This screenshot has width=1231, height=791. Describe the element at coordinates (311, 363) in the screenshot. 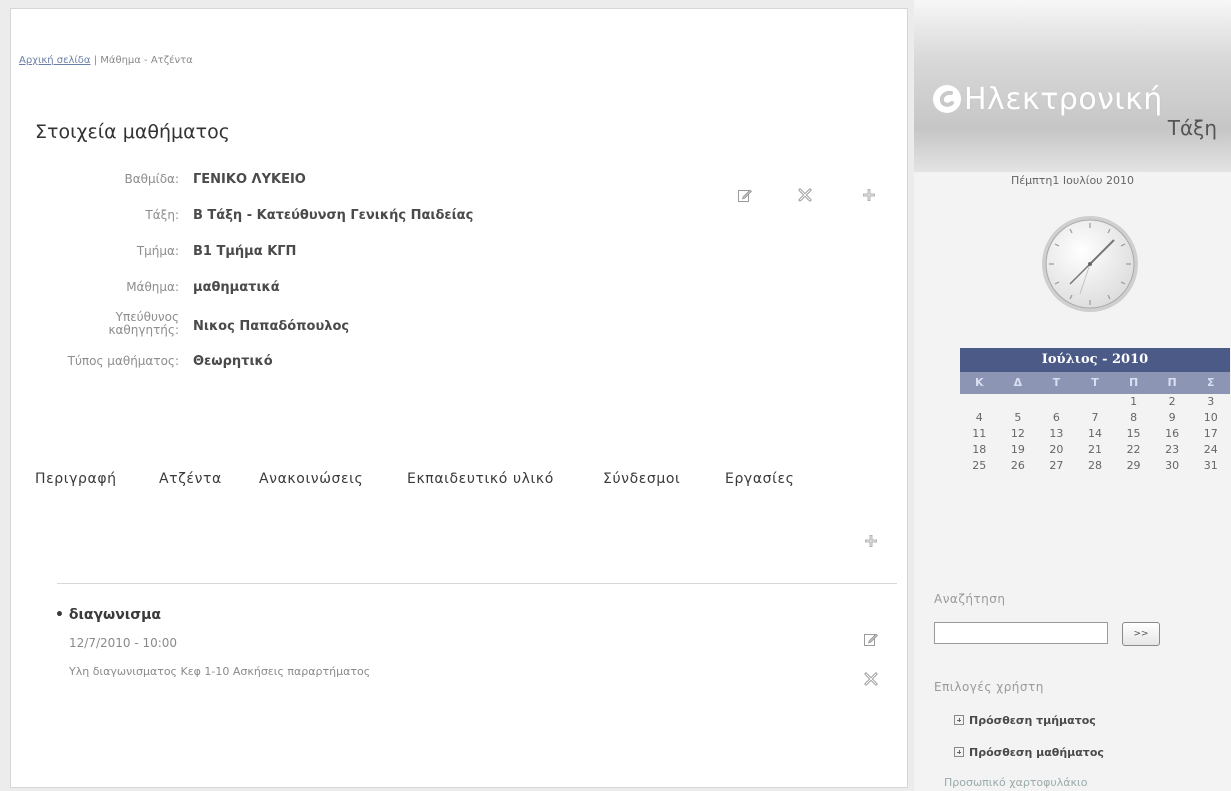

I see `detail-row-type: Τύπος μαθήματος: Θεωρητικό` at that location.